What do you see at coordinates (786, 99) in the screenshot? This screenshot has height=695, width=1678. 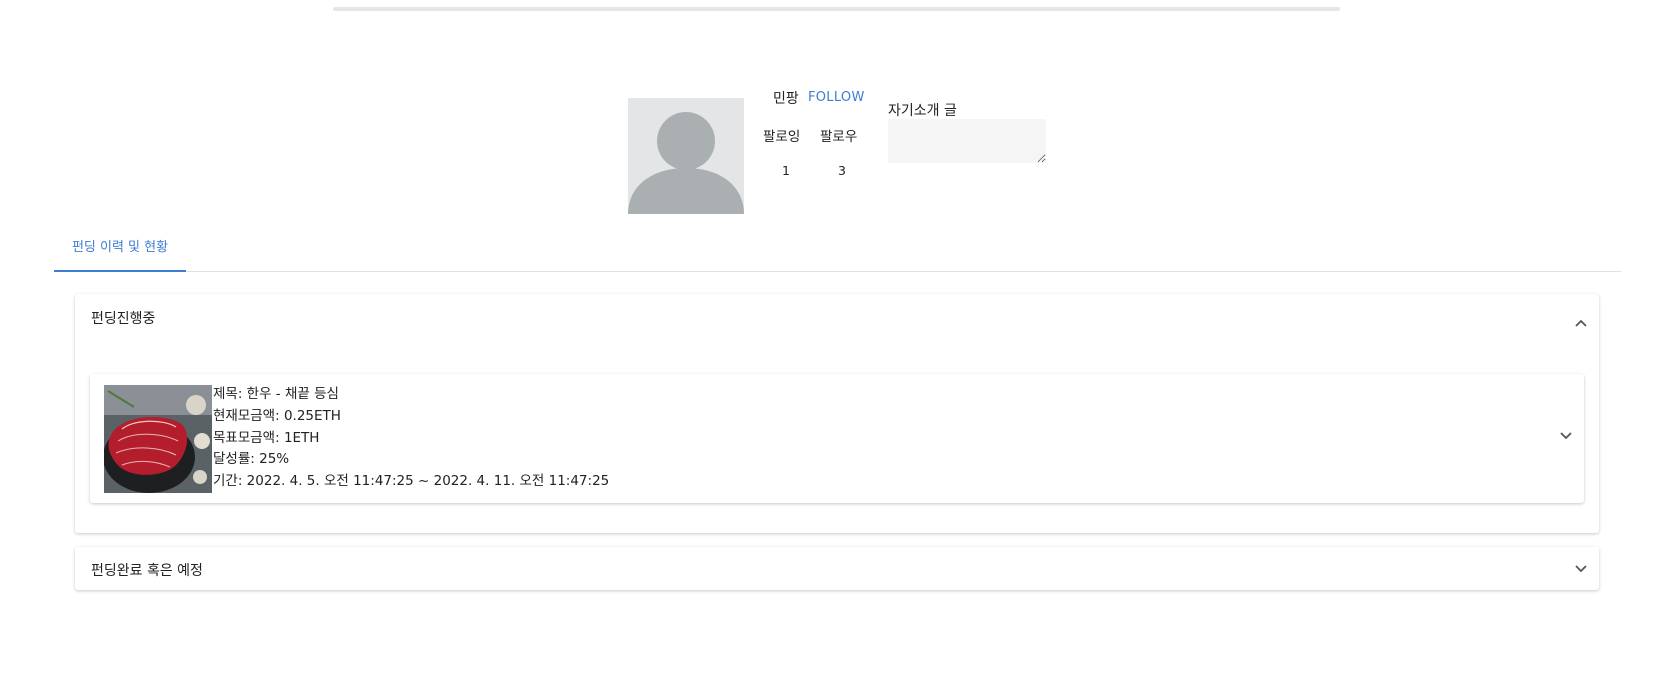 I see `profile-name: 민팡` at bounding box center [786, 99].